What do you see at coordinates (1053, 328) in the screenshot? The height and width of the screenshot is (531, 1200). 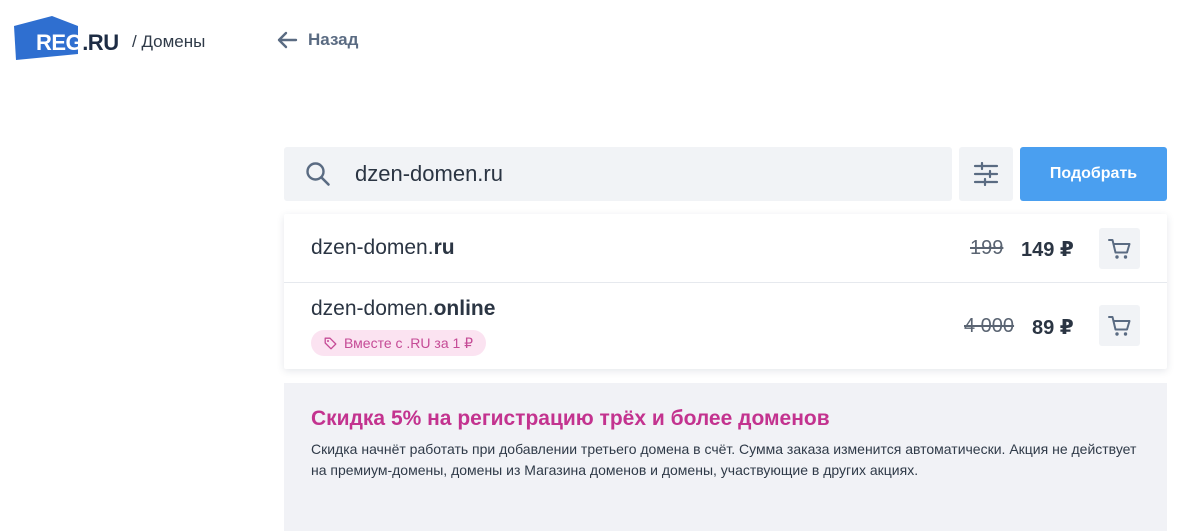 I see `price: 89 ₽` at bounding box center [1053, 328].